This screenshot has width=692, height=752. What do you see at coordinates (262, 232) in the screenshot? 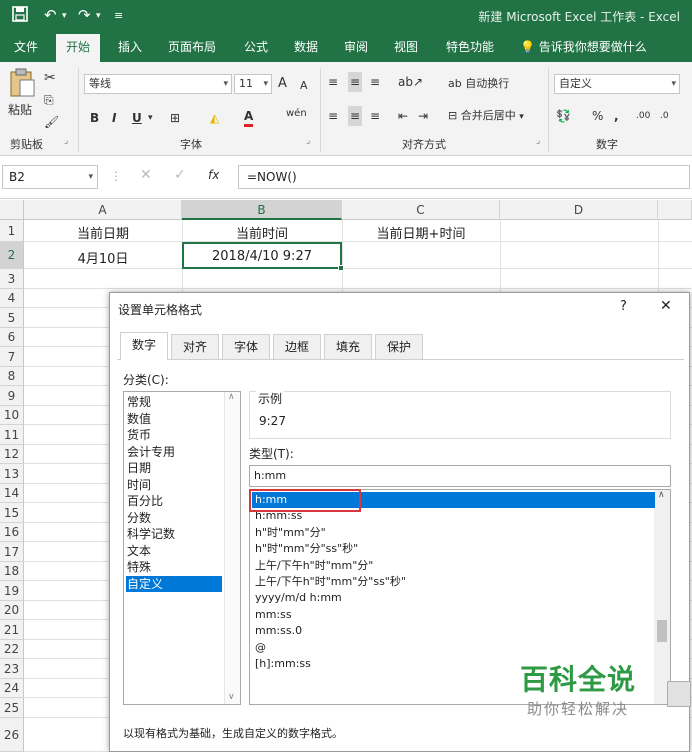
I see `cell-b1: 当前时间` at bounding box center [262, 232].